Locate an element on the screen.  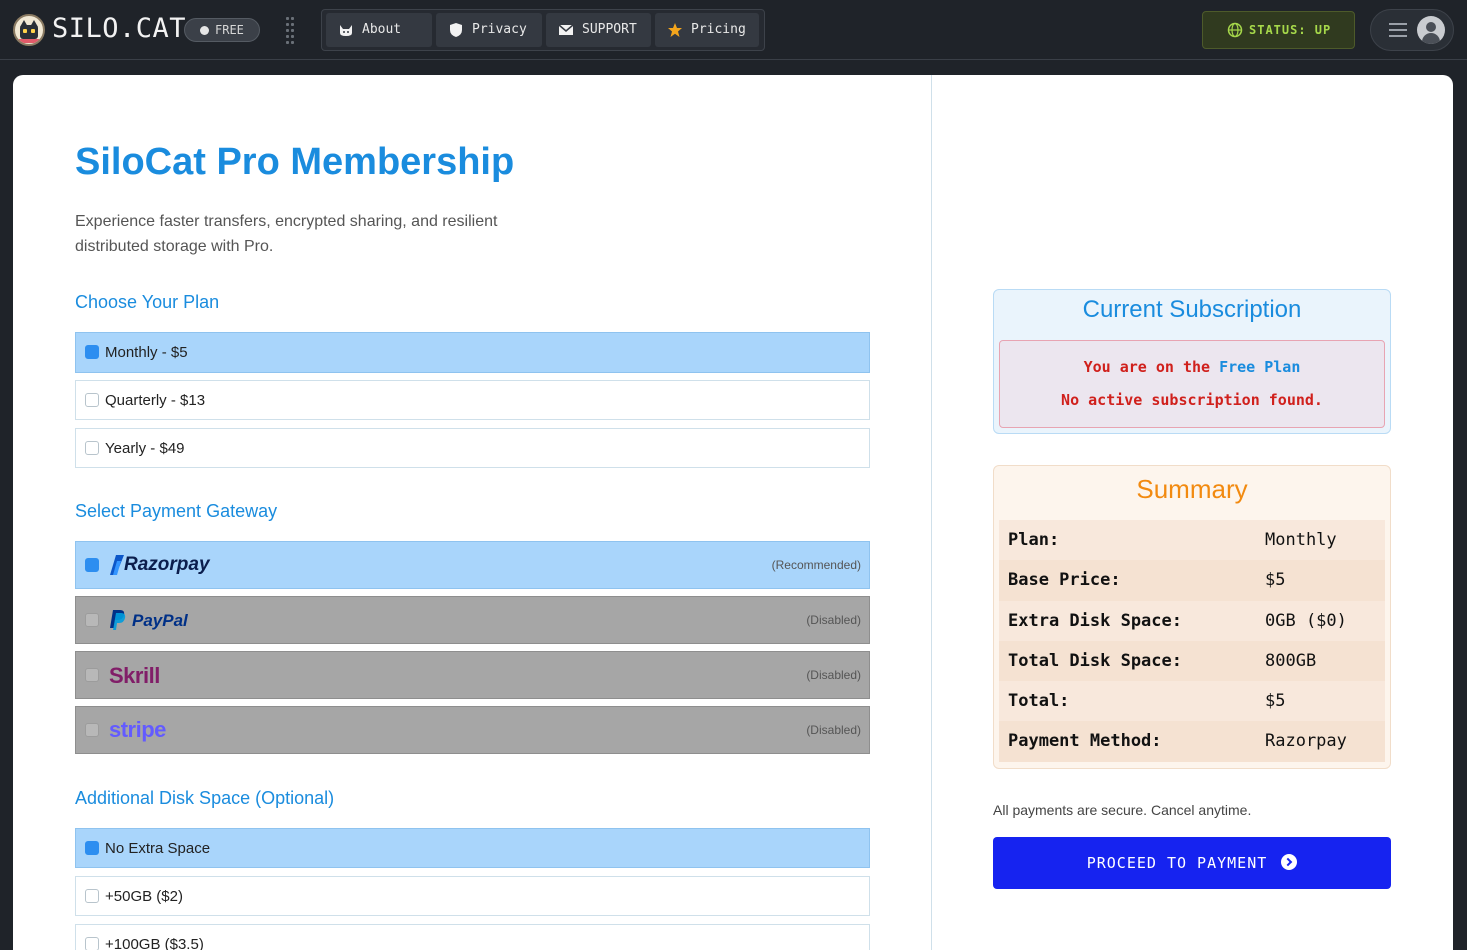
nav-about-label: About is located at coordinates (382, 29).